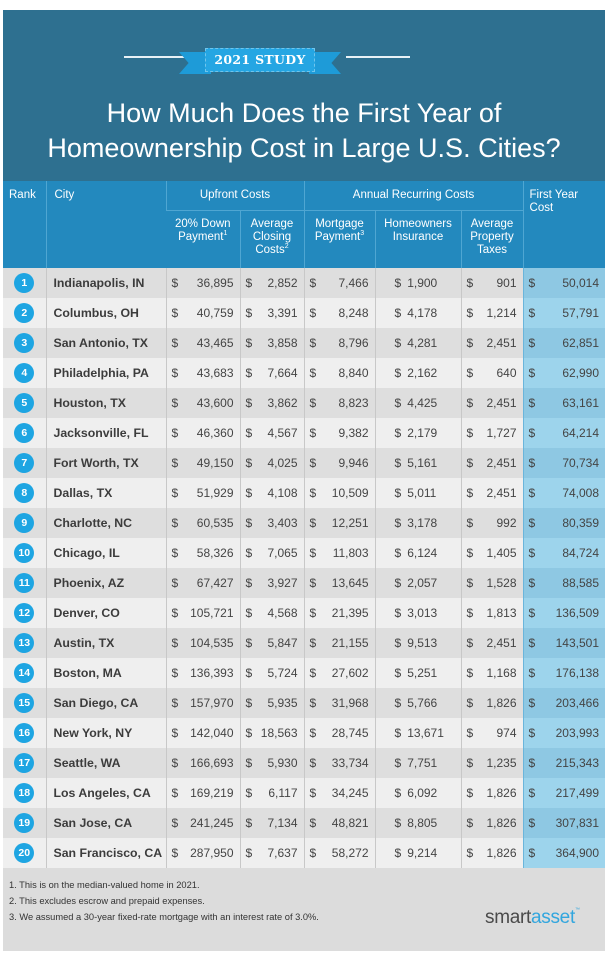 The height and width of the screenshot is (958, 608). I want to click on property-taxes-cell: $1,528, so click(492, 583).